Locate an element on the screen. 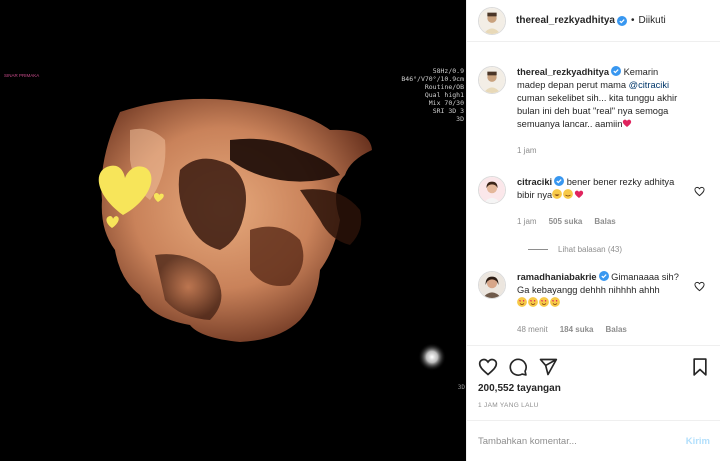 The image size is (720, 461). comment-meta: 1 jam 505 suka Balas is located at coordinates (603, 221).